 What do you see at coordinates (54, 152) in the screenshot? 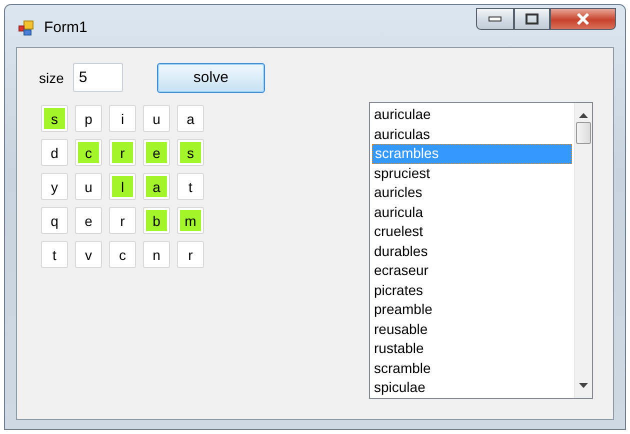
I see `letter-tile: d` at bounding box center [54, 152].